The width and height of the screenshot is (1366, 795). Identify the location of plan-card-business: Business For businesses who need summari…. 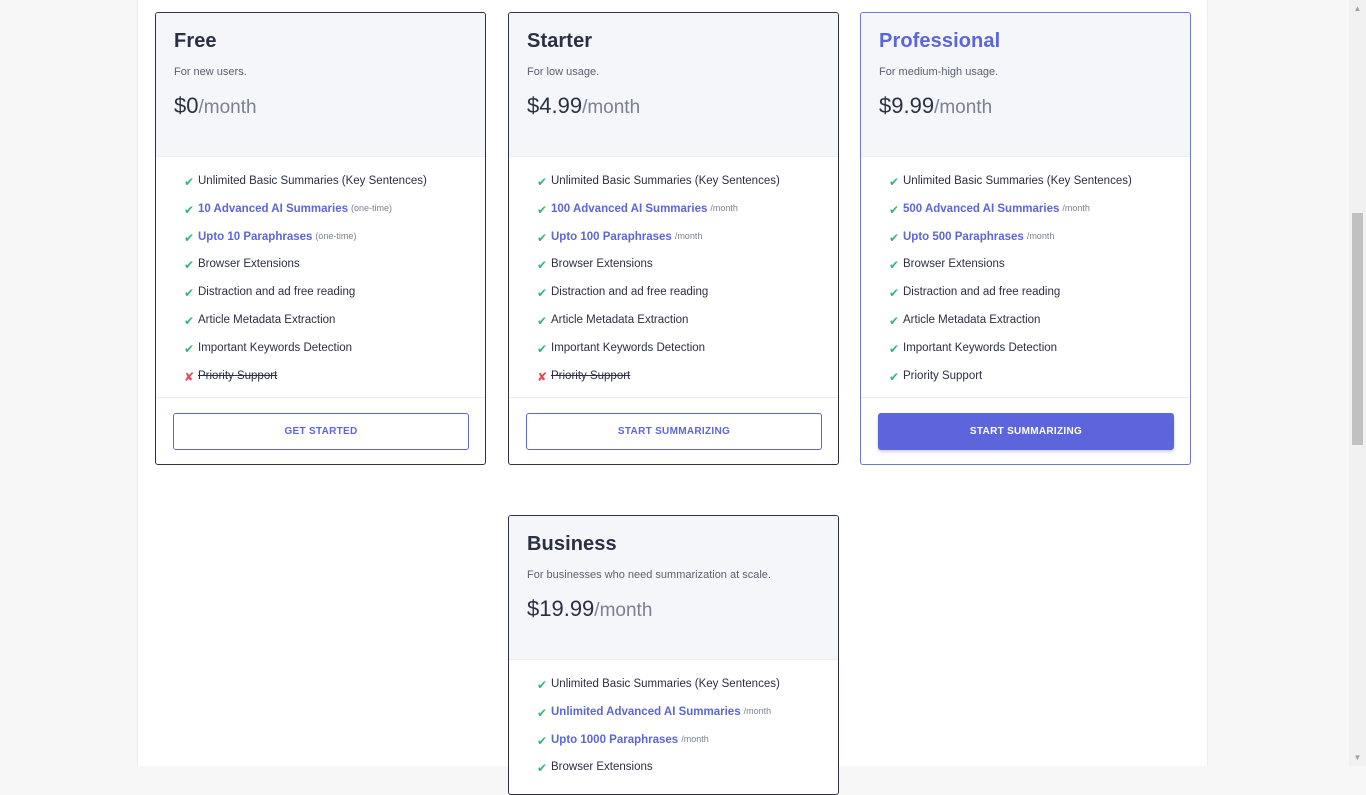
(673, 655).